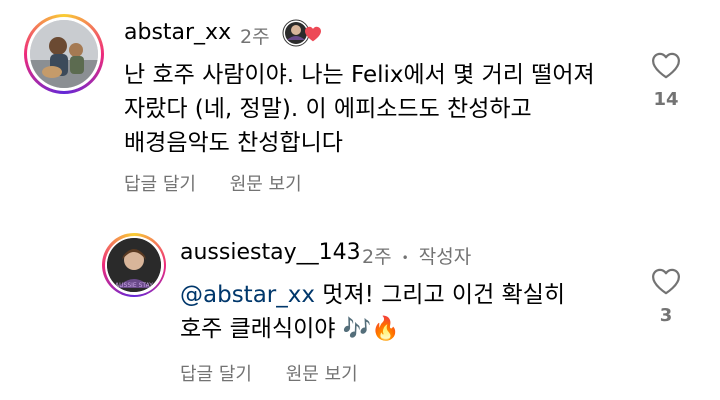 The image size is (720, 400). I want to click on author-badge: 작성자, so click(445, 257).